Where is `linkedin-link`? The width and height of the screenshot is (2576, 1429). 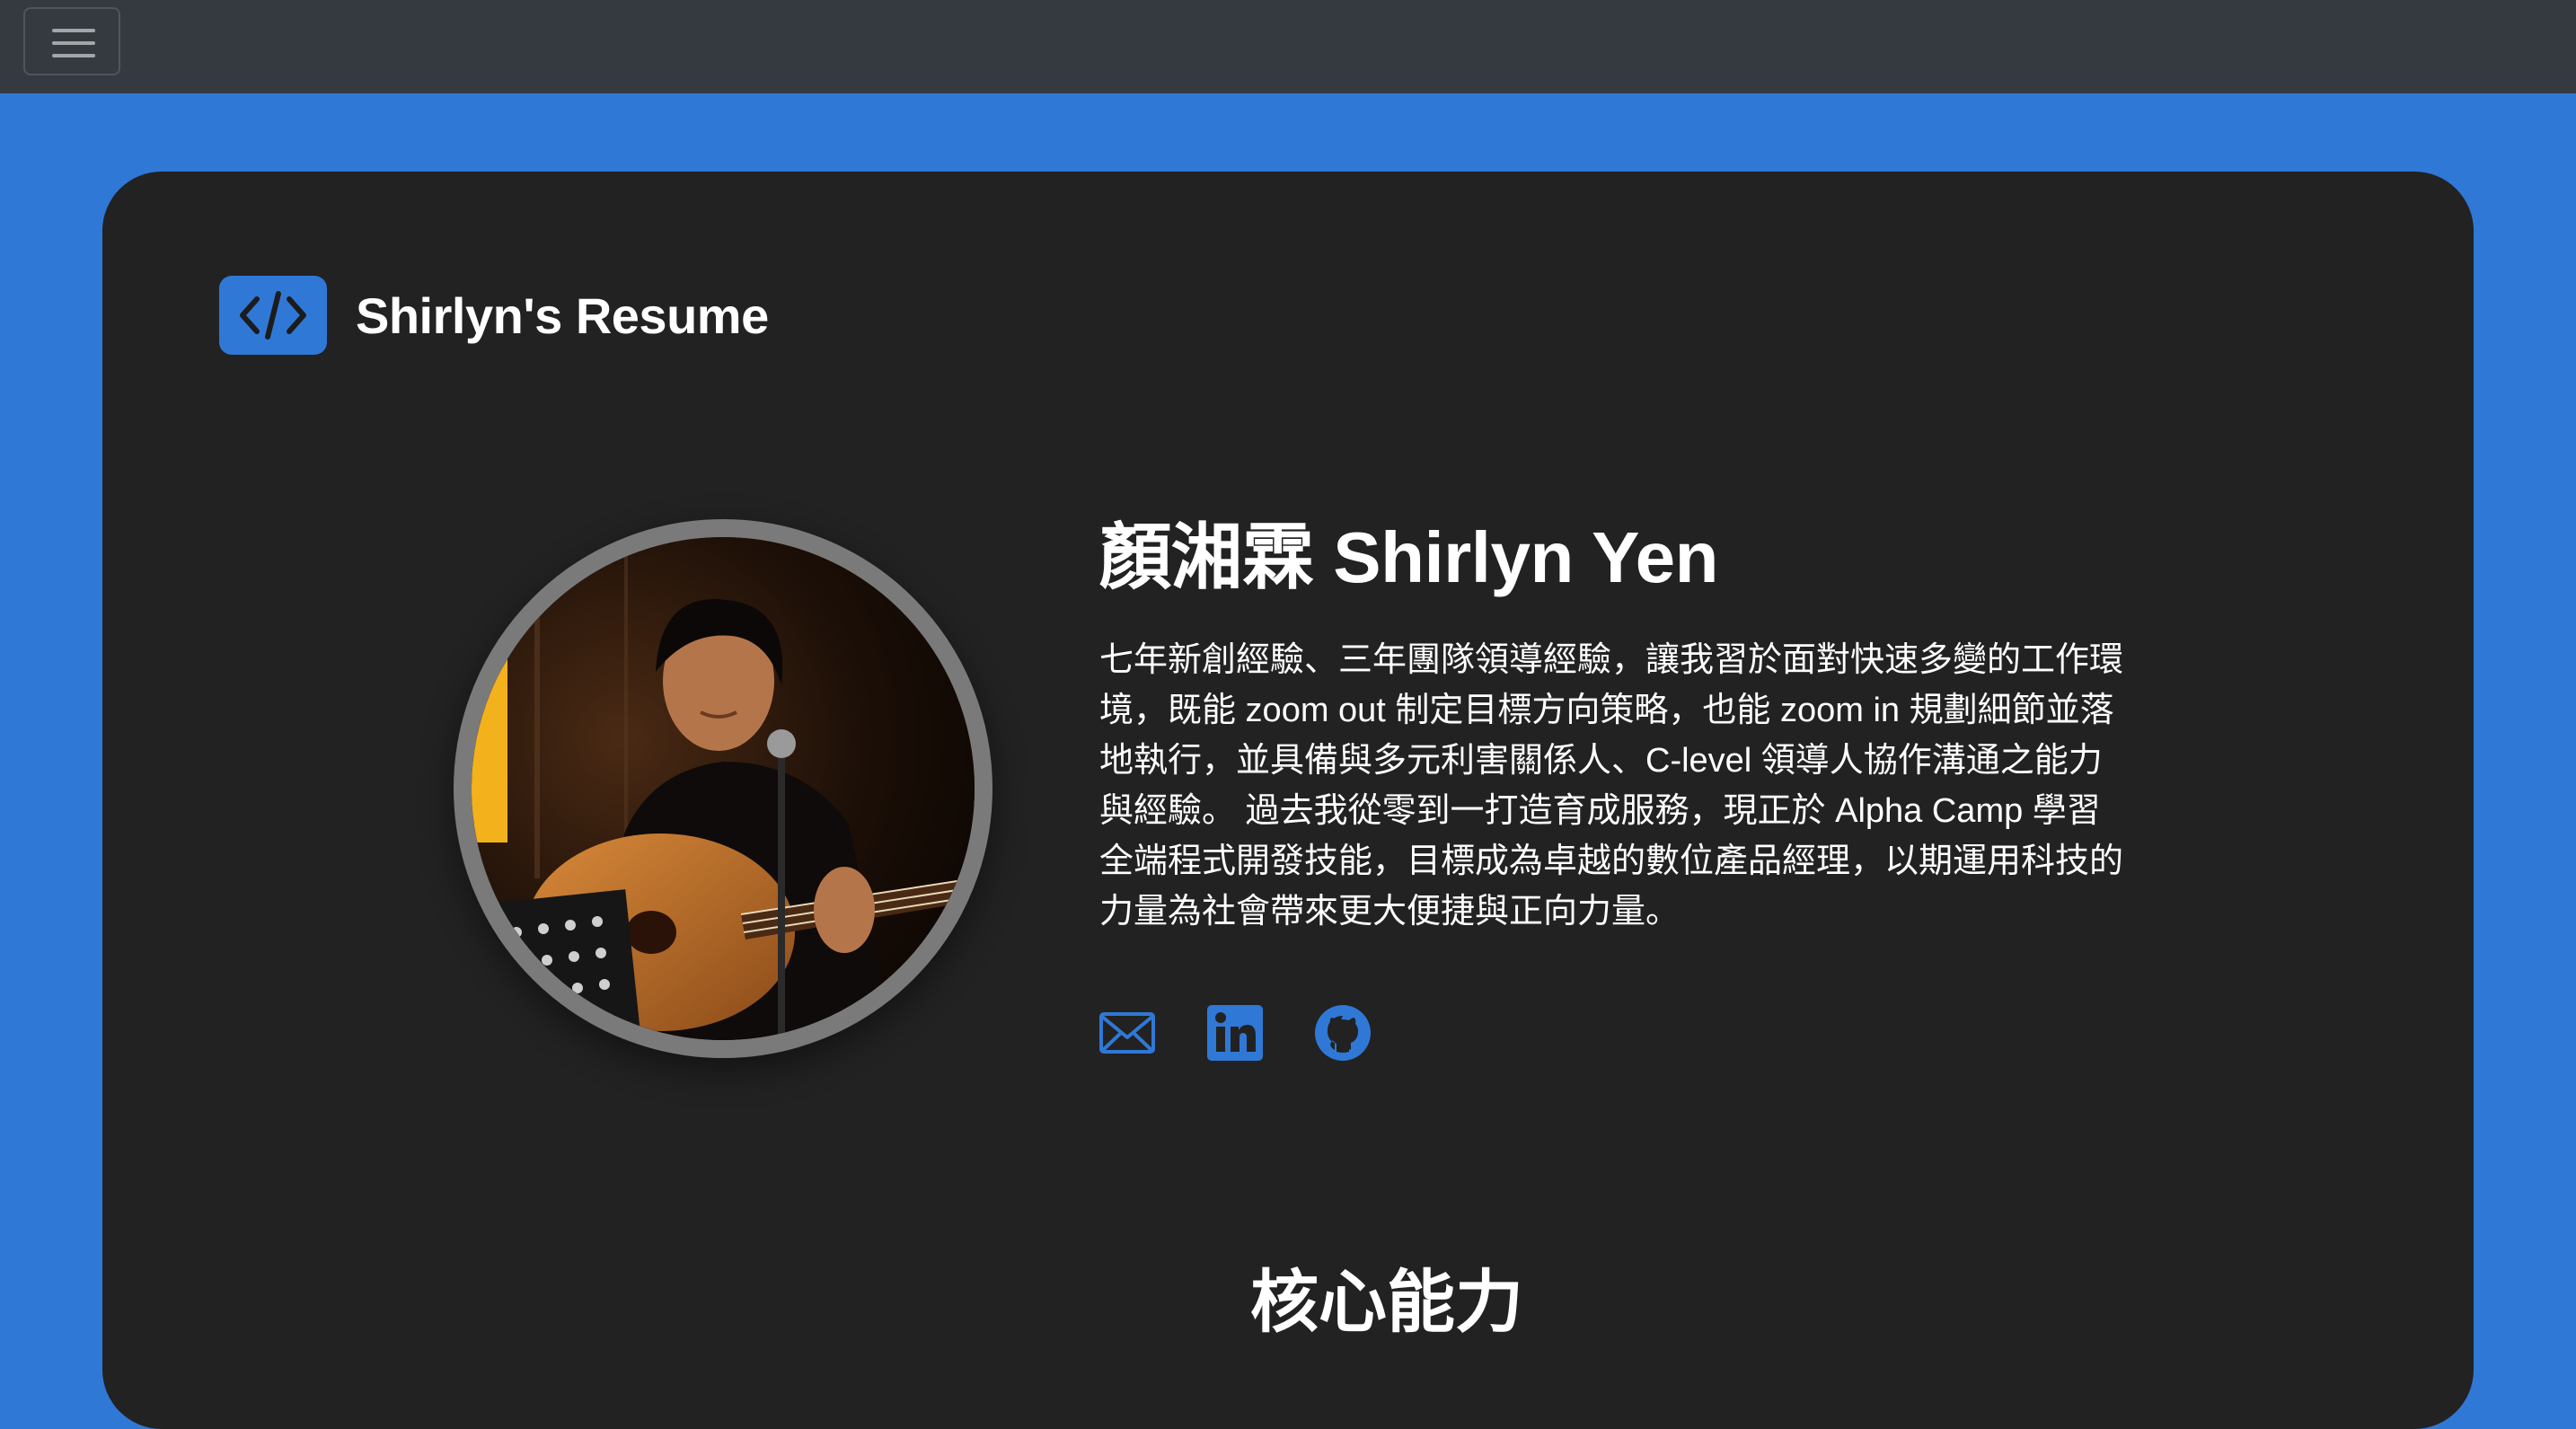
linkedin-link is located at coordinates (1235, 1033).